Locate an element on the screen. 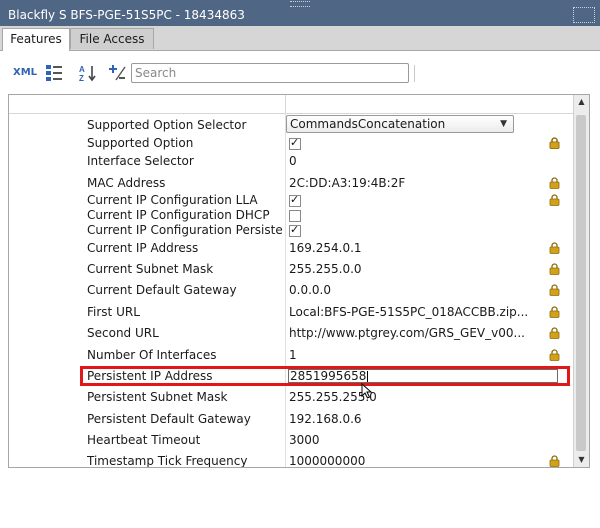 This screenshot has width=600, height=528. property-name: Supported Option Selector is located at coordinates (167, 125).